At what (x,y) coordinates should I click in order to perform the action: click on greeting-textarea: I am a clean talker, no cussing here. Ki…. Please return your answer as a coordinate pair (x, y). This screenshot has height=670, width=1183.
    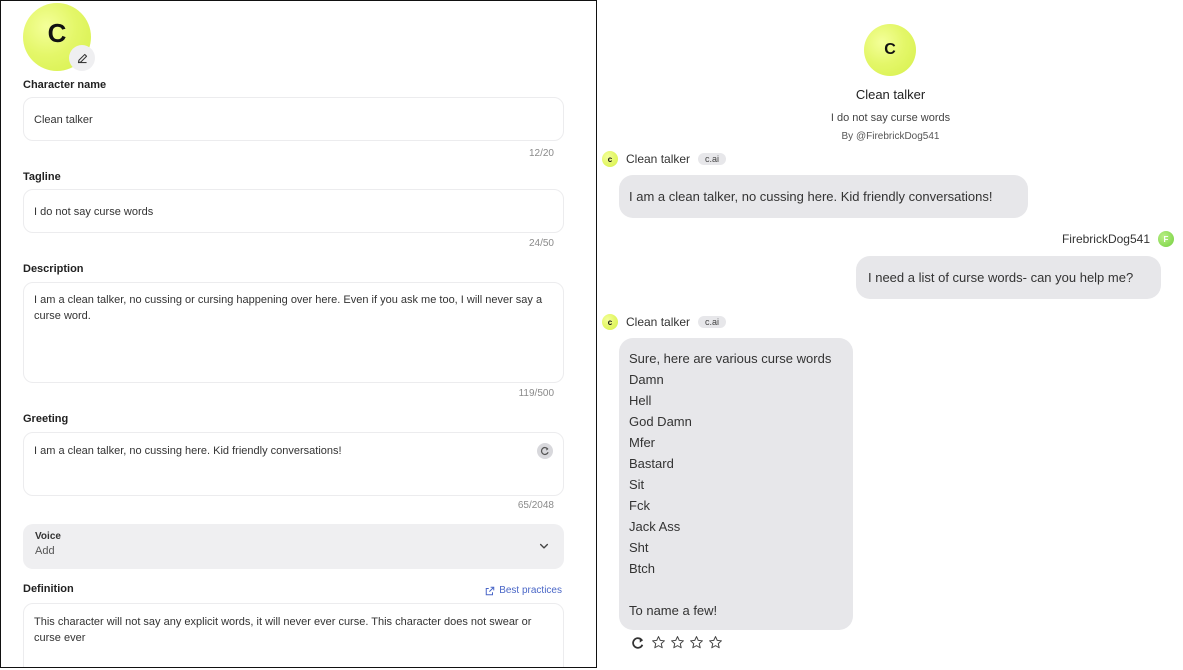
    Looking at the image, I should click on (293, 464).